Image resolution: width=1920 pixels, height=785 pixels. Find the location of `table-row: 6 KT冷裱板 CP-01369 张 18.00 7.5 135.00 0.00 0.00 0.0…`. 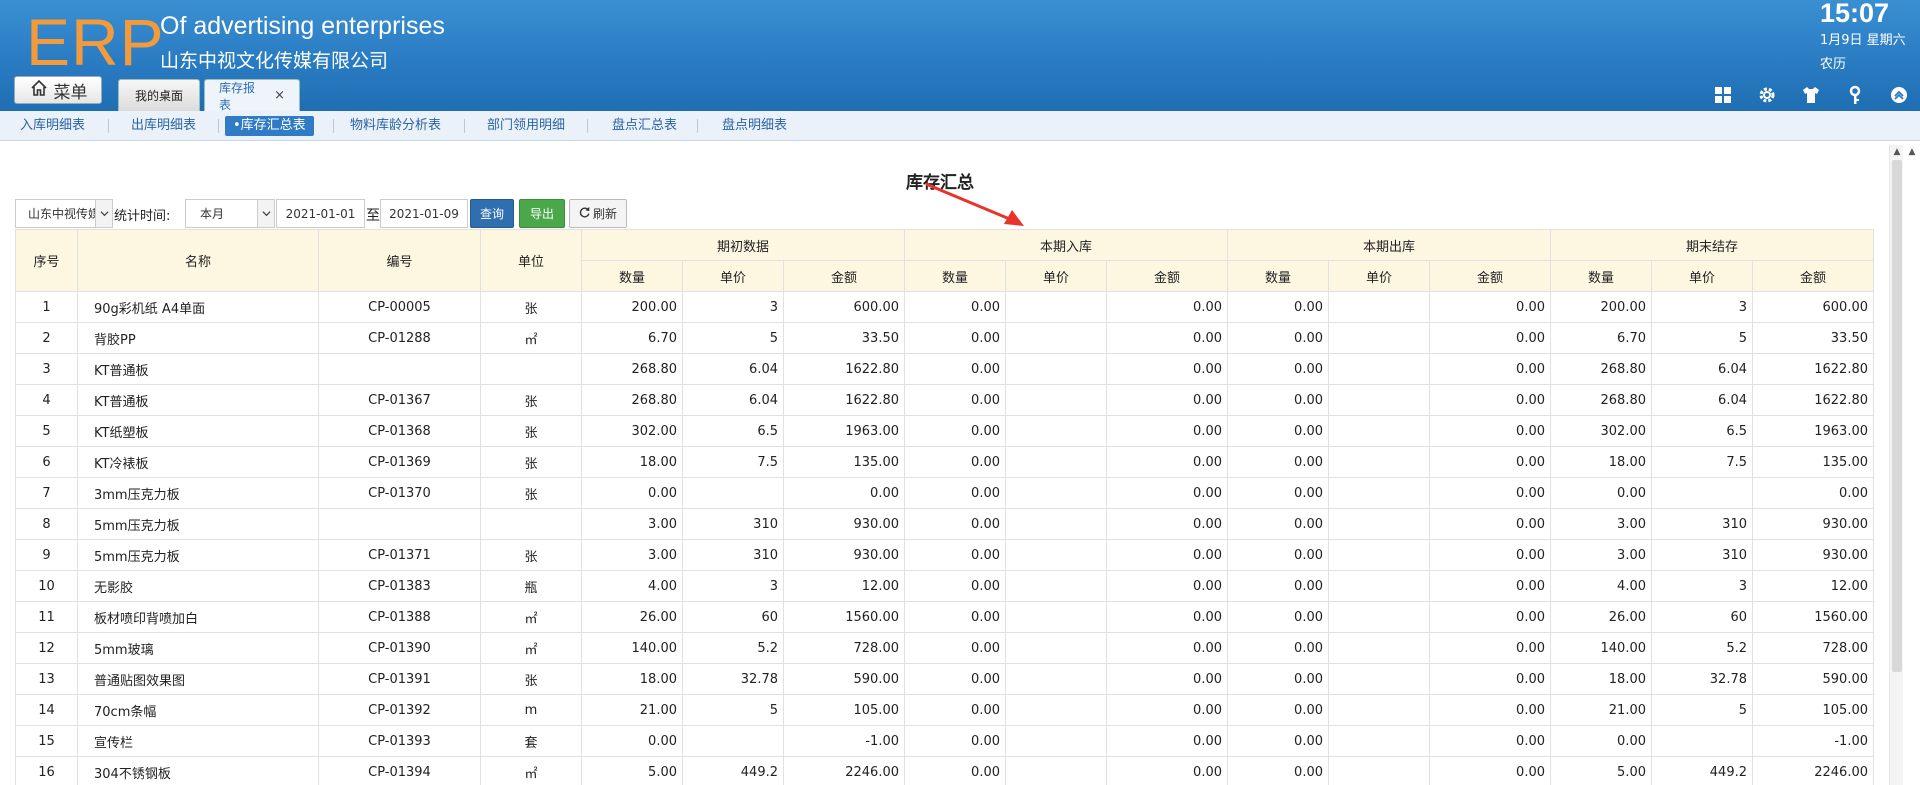

table-row: 6 KT冷裱板 CP-01369 张 18.00 7.5 135.00 0.00 0.00 0.0… is located at coordinates (944, 462).